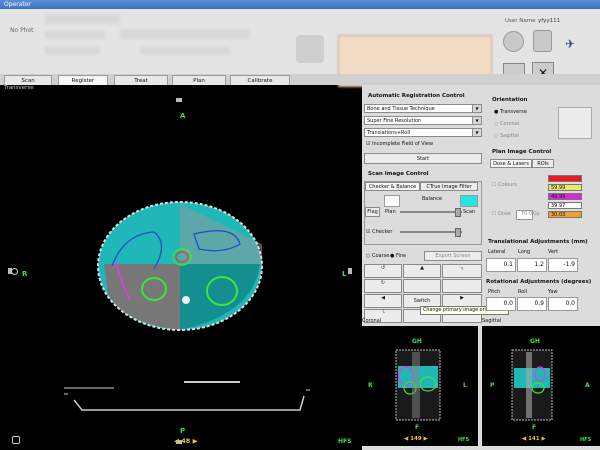  Describe the element at coordinates (543, 163) in the screenshot. I see `tab-rois: ROIs` at that location.